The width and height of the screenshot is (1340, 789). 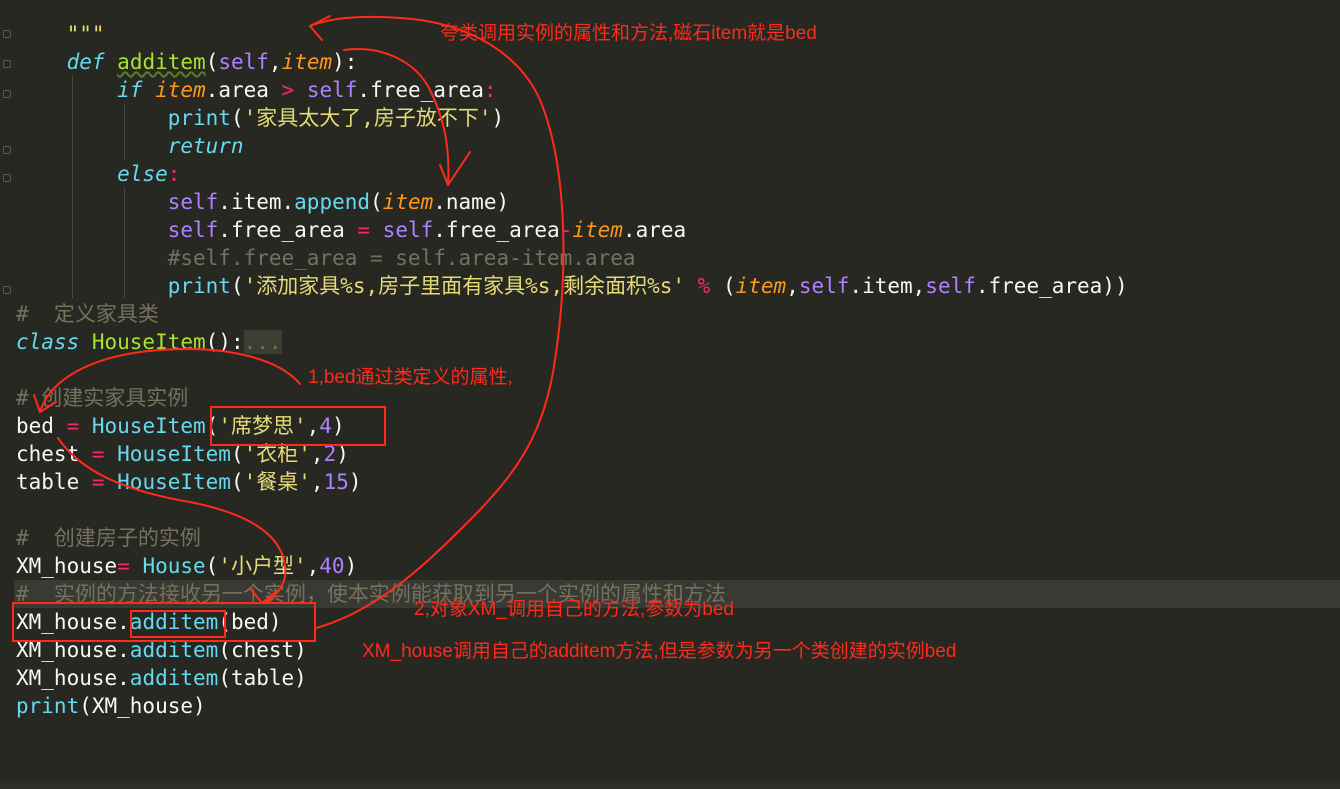 I want to click on argument: (XM_house), so click(x=142, y=706).